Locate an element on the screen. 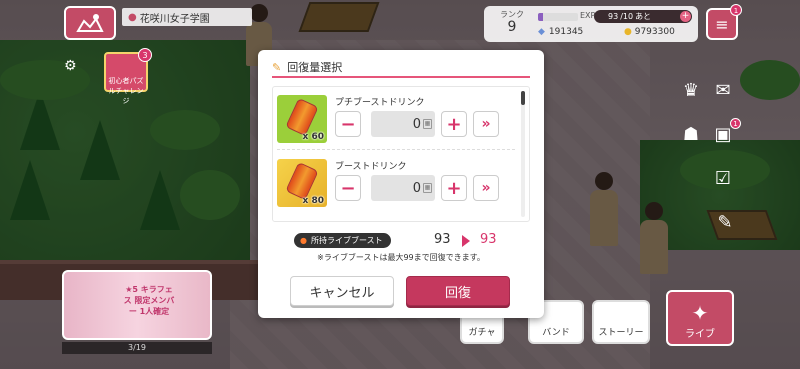 Image resolution: width=800 pixels, height=369 pixels. list-item: x 60 プチブーストドリンク − 0 ▦ + » is located at coordinates (396, 120).